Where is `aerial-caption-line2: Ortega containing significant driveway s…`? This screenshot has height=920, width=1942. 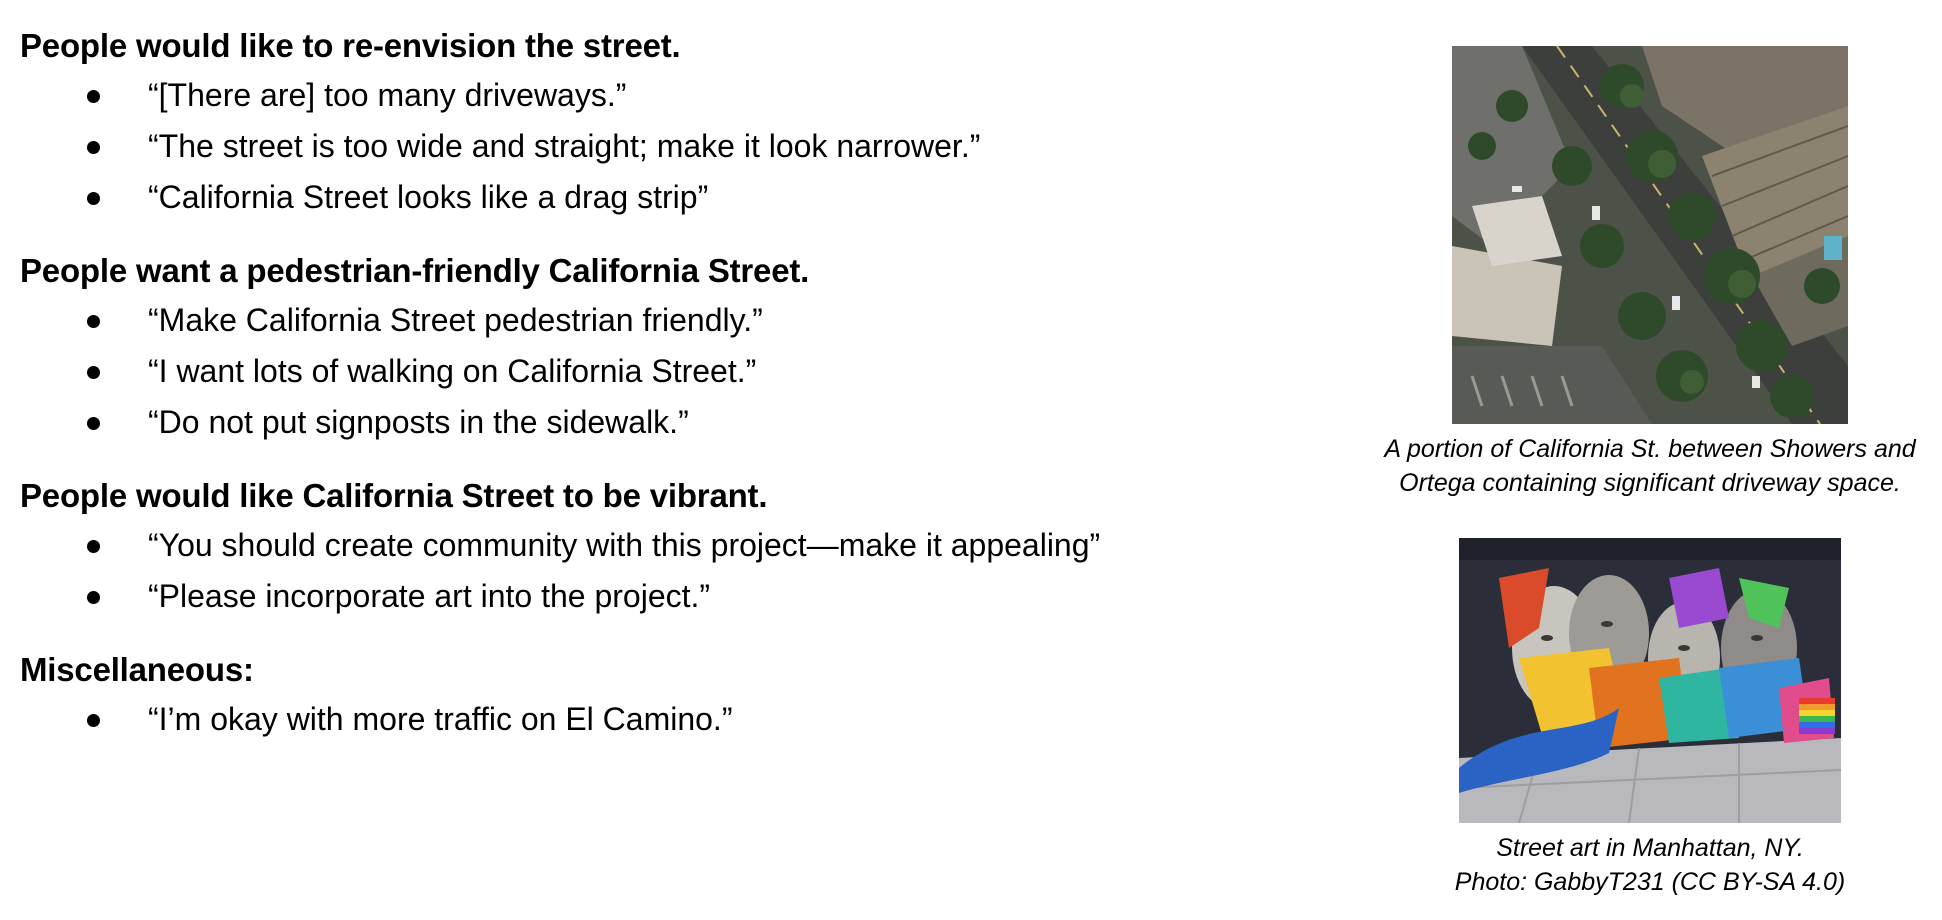 aerial-caption-line2: Ortega containing significant driveway s… is located at coordinates (1650, 483).